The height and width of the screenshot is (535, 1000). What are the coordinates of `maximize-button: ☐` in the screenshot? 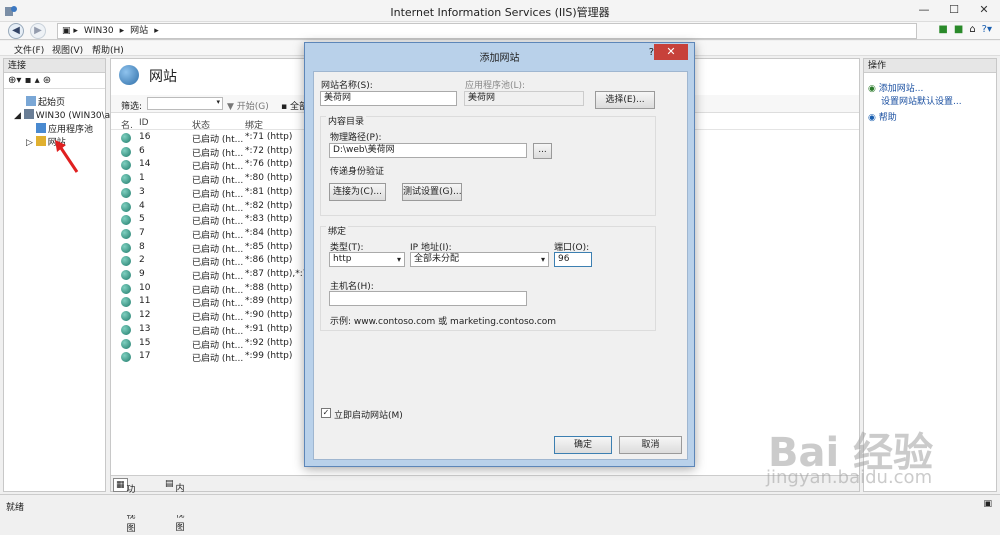 It's located at (954, 10).